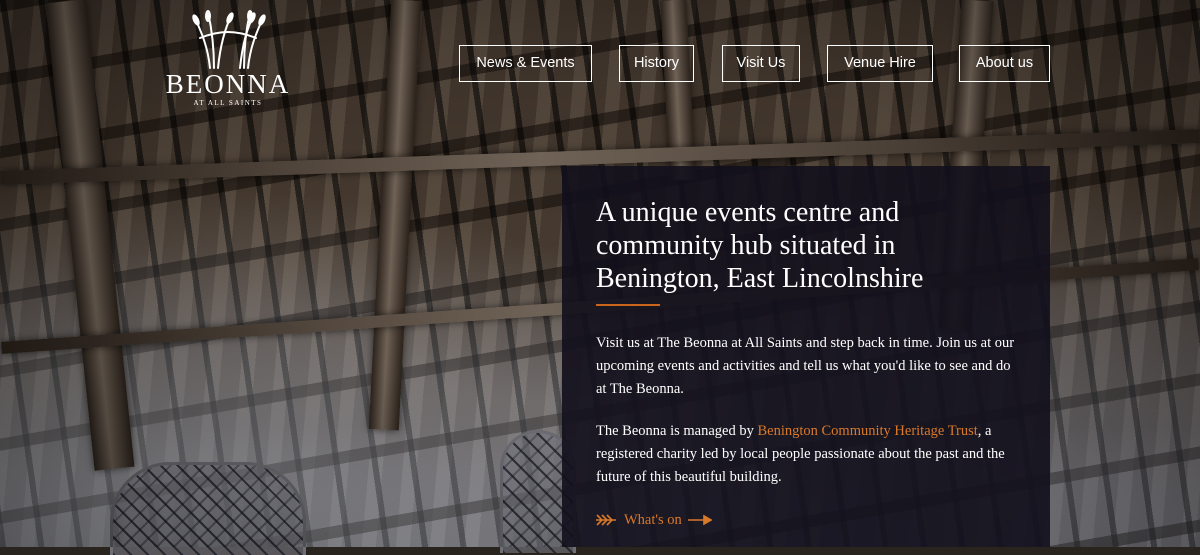 This screenshot has width=1200, height=555. Describe the element at coordinates (228, 103) in the screenshot. I see `brand-subtitle: AT ALL SAINTS` at that location.